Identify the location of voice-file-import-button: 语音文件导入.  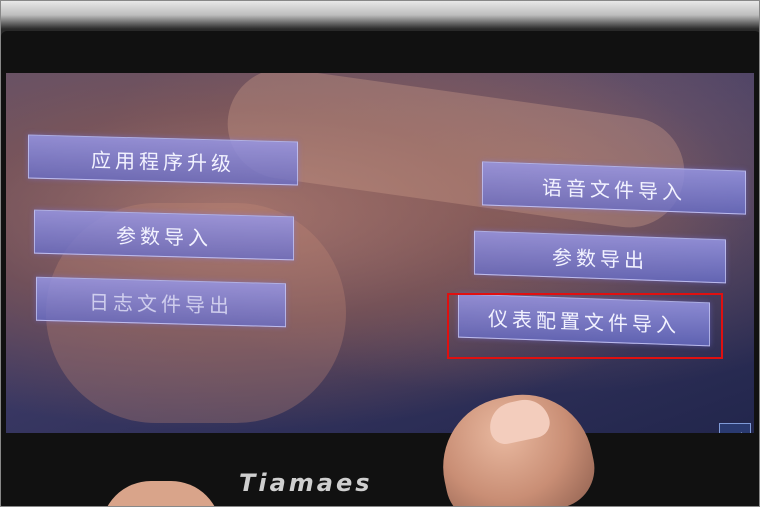
(614, 188).